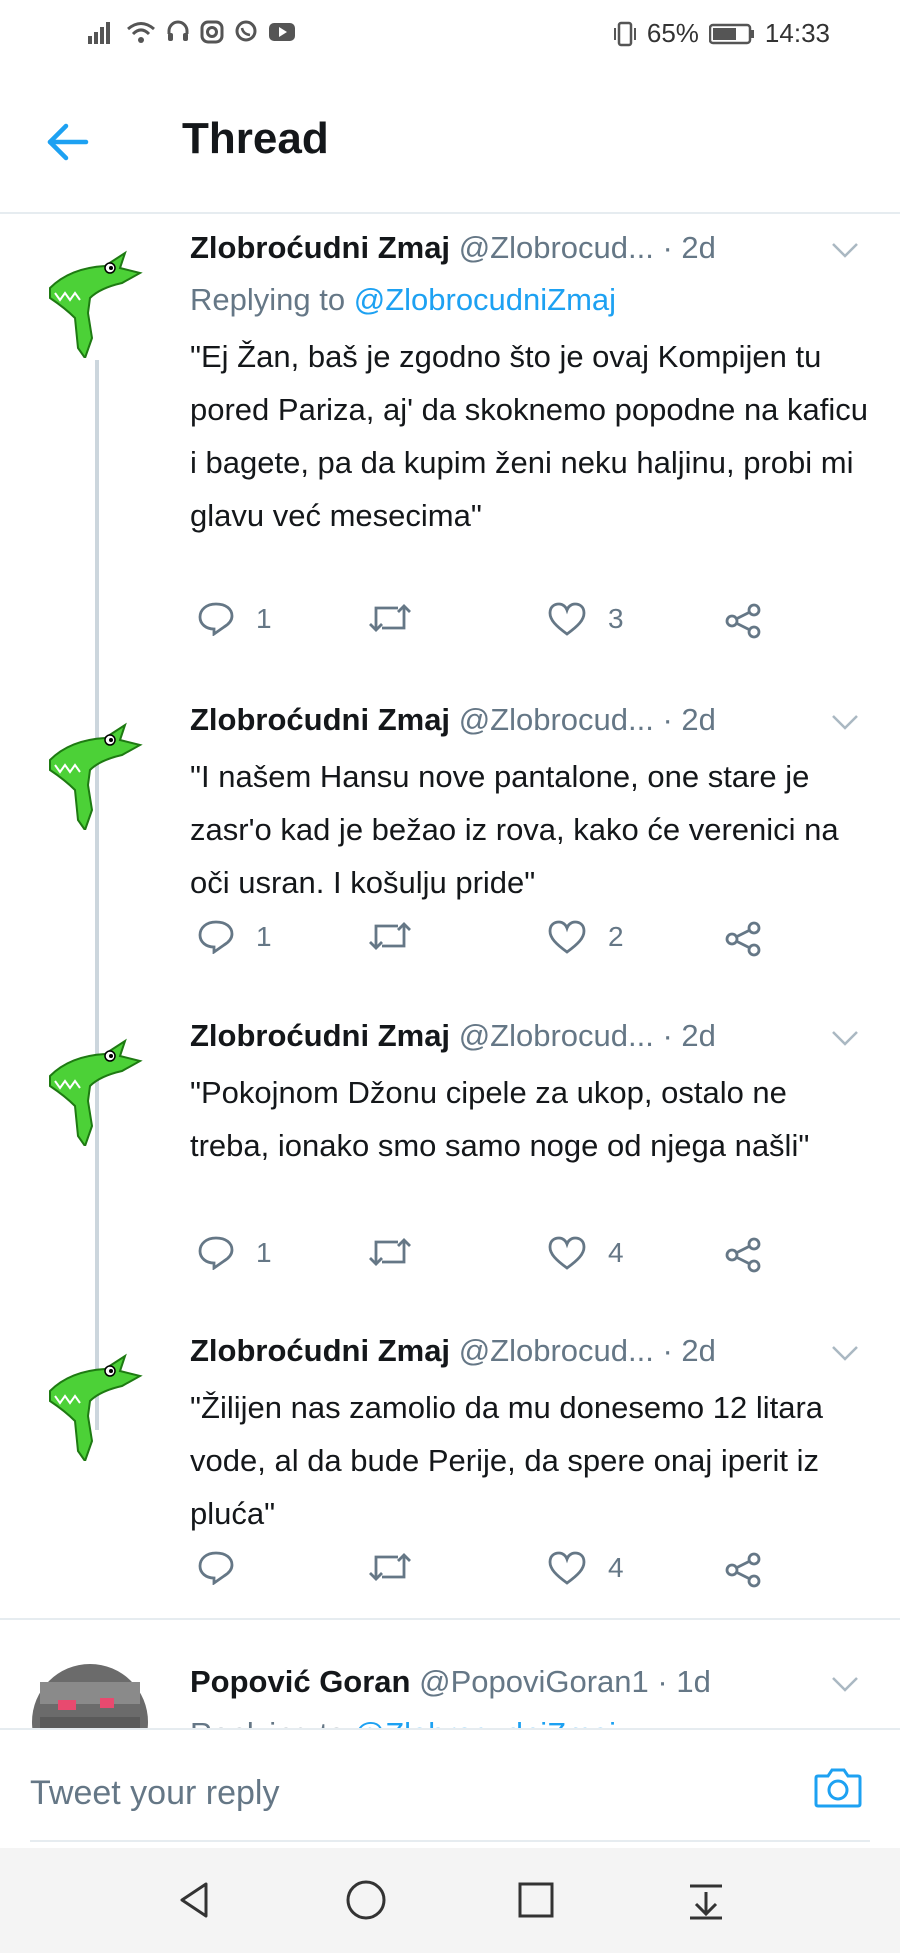 The image size is (900, 1953). Describe the element at coordinates (212, 32) in the screenshot. I see `instagram-icon` at that location.